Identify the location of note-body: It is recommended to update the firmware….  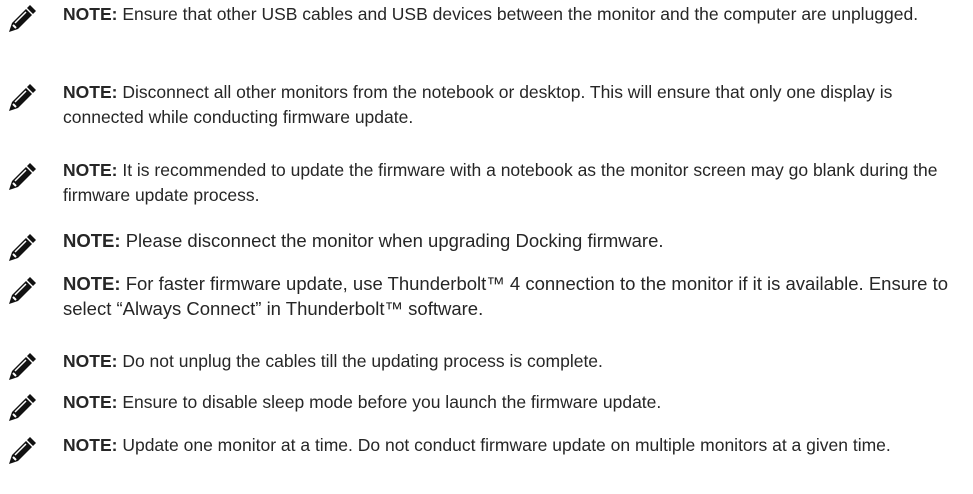
(500, 182).